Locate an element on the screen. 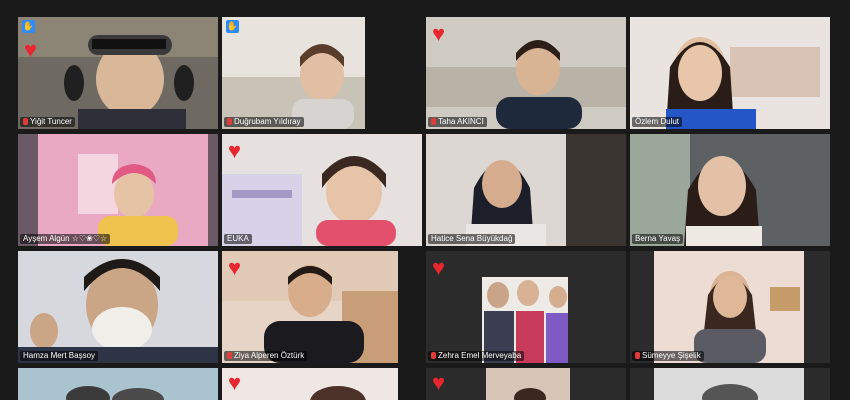  participant-name-tag: Taha AKINCI is located at coordinates (457, 122).